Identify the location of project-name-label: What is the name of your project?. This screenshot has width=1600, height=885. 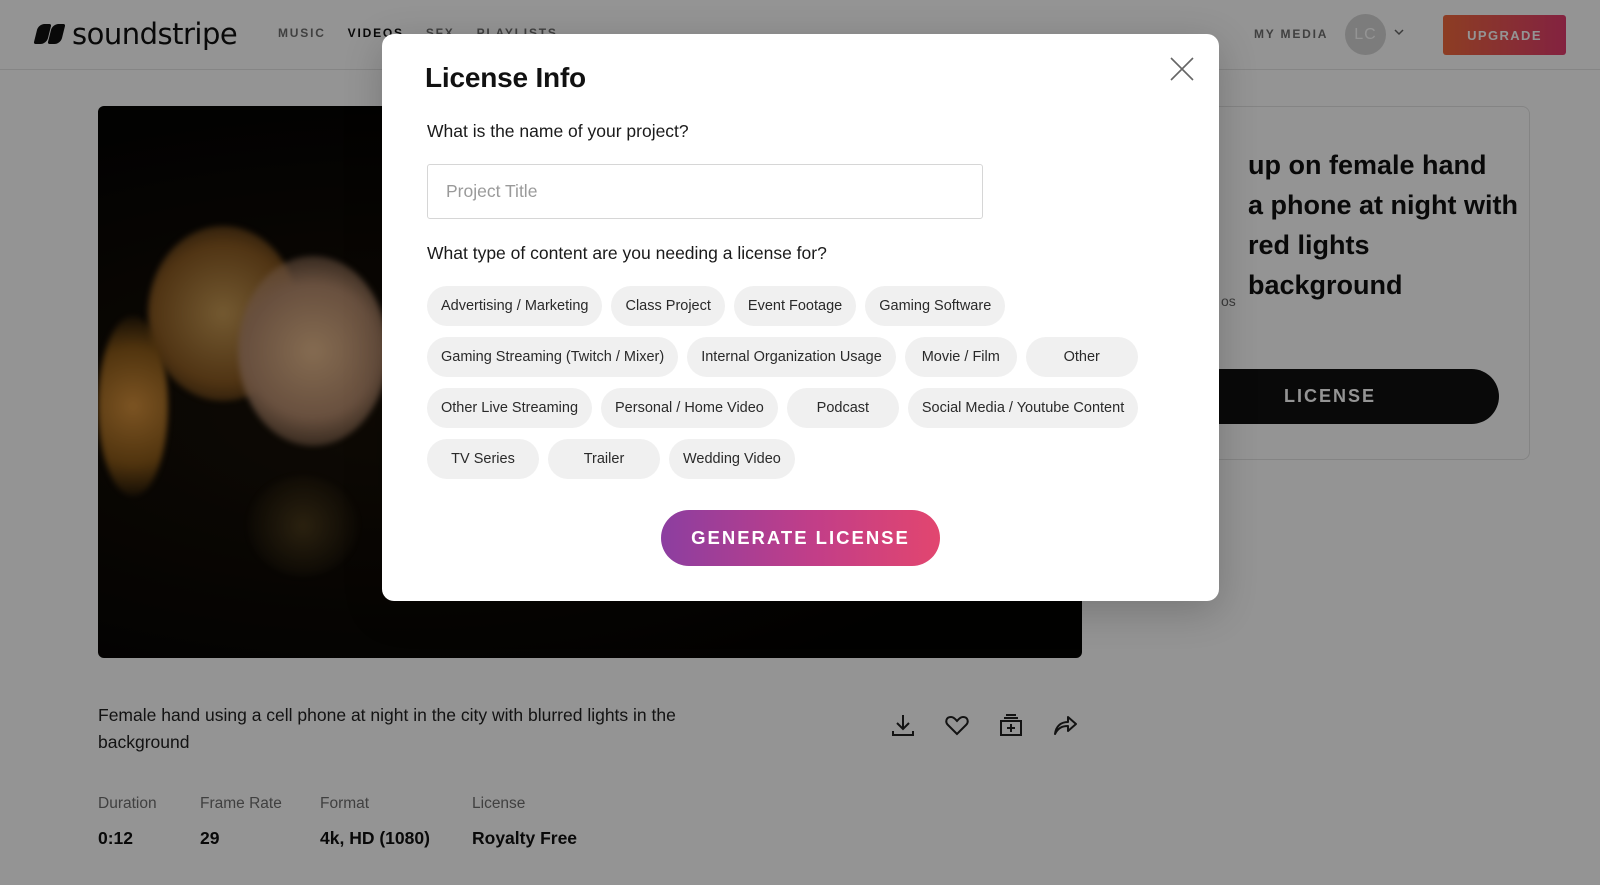
(558, 131).